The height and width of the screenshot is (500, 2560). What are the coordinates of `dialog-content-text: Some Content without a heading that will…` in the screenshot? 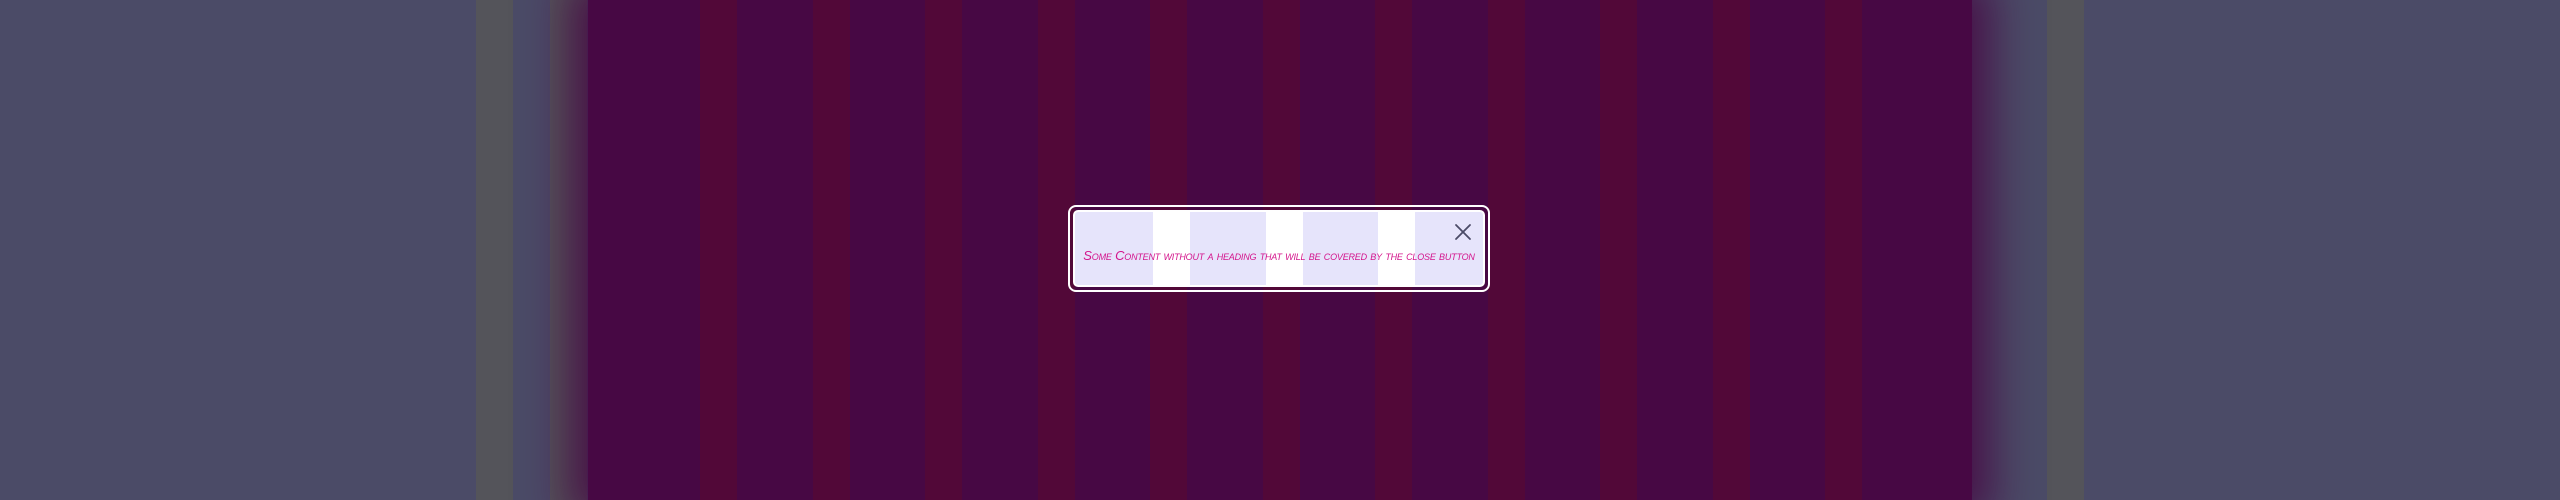 It's located at (1279, 255).